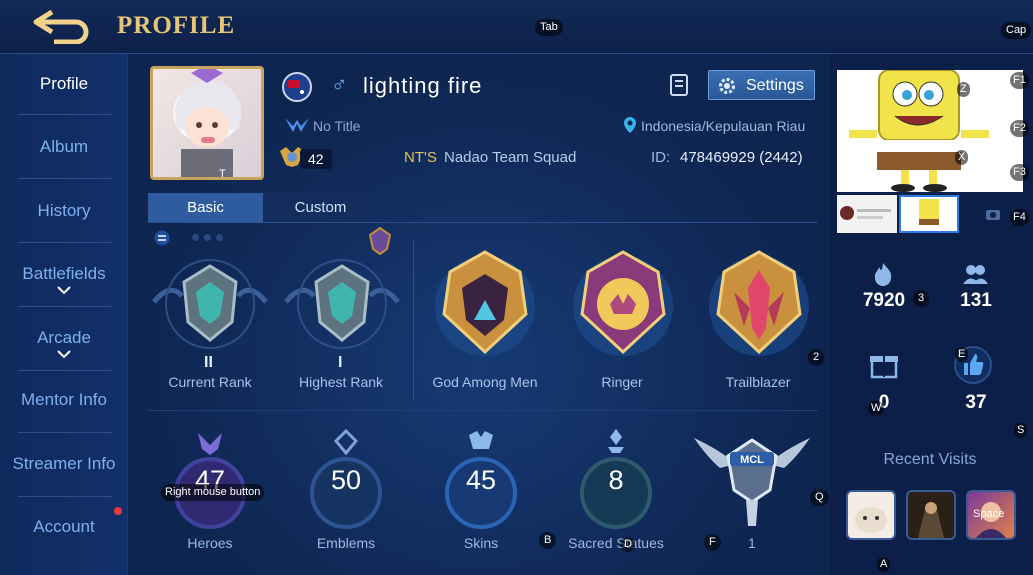 The image size is (1033, 575). What do you see at coordinates (616, 543) in the screenshot?
I see `sacred-statues-label: Sacred Statues` at bounding box center [616, 543].